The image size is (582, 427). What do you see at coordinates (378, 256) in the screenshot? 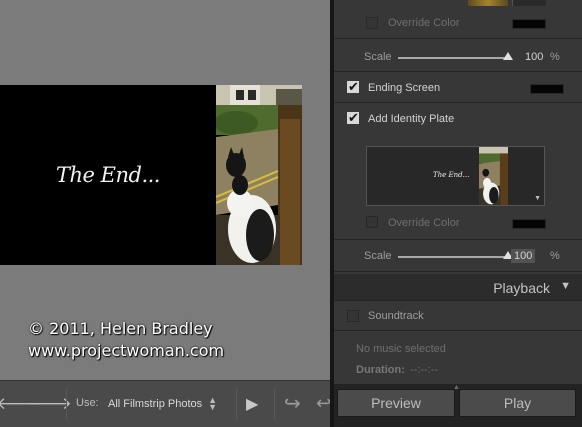
I see `scale-label: Scale` at bounding box center [378, 256].